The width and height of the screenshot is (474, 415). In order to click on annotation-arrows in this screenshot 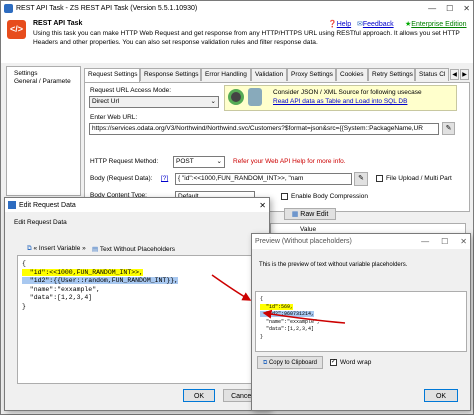, I will do `click(278, 299)`.